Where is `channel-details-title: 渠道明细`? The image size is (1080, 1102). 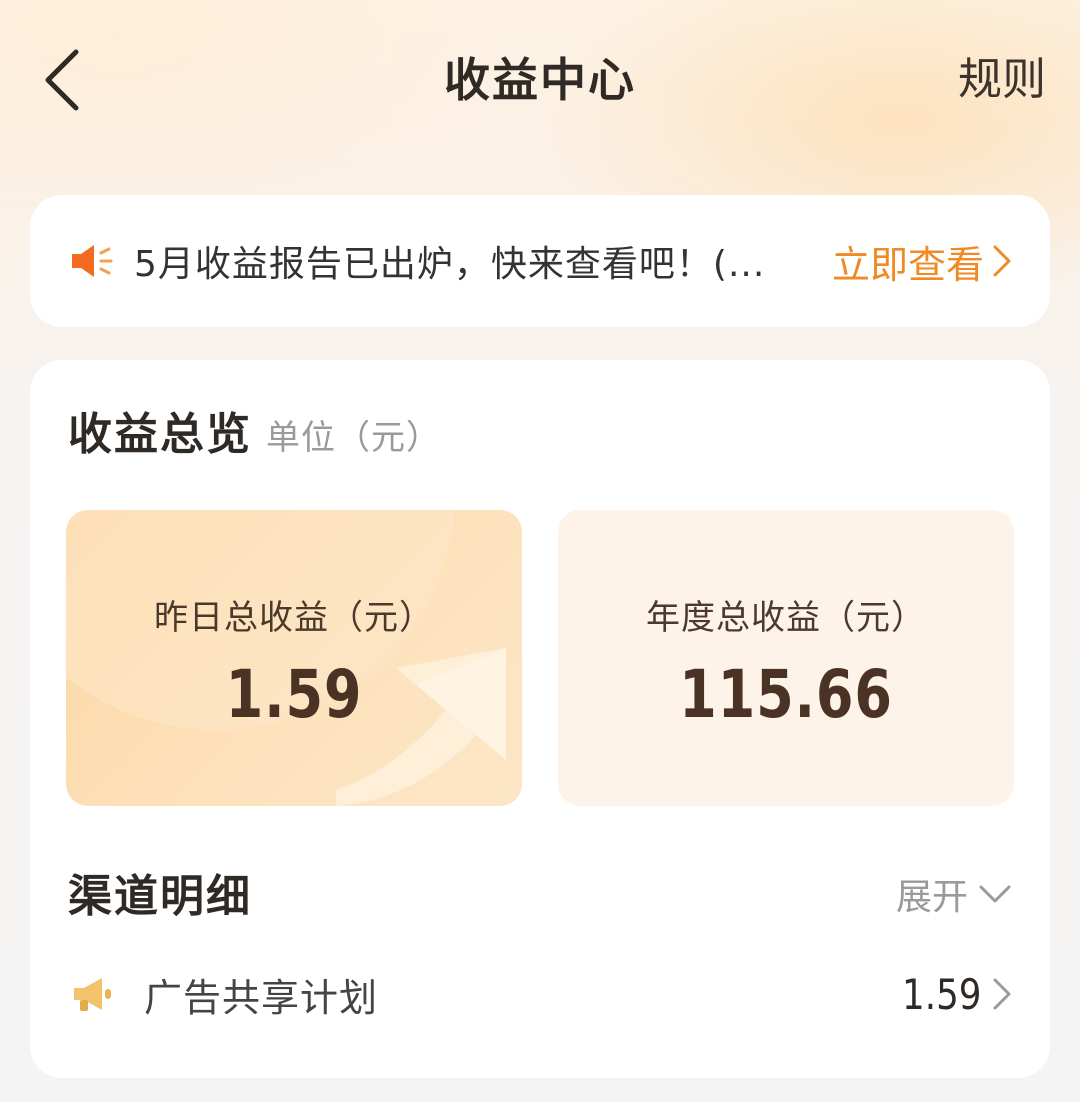
channel-details-title: 渠道明细 is located at coordinates (160, 896).